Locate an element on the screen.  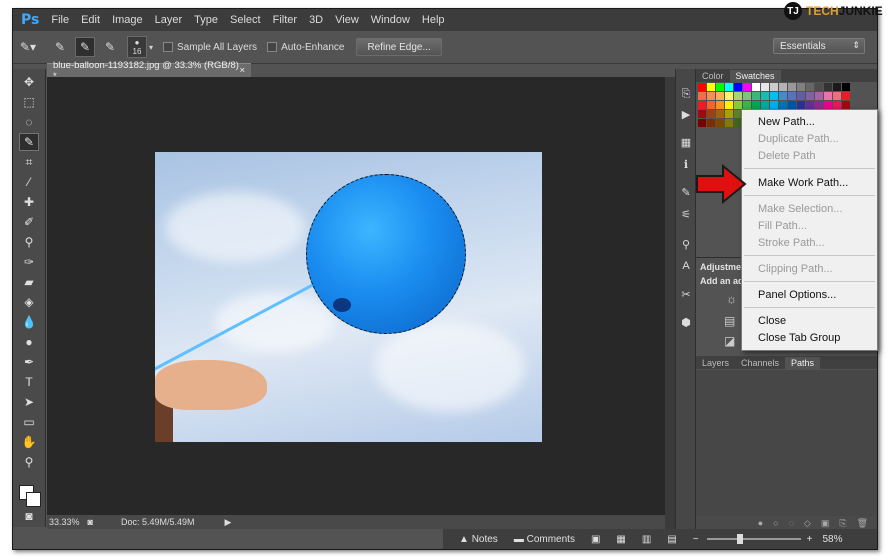
move-tool-icon: ✥ is located at coordinates (29, 82).